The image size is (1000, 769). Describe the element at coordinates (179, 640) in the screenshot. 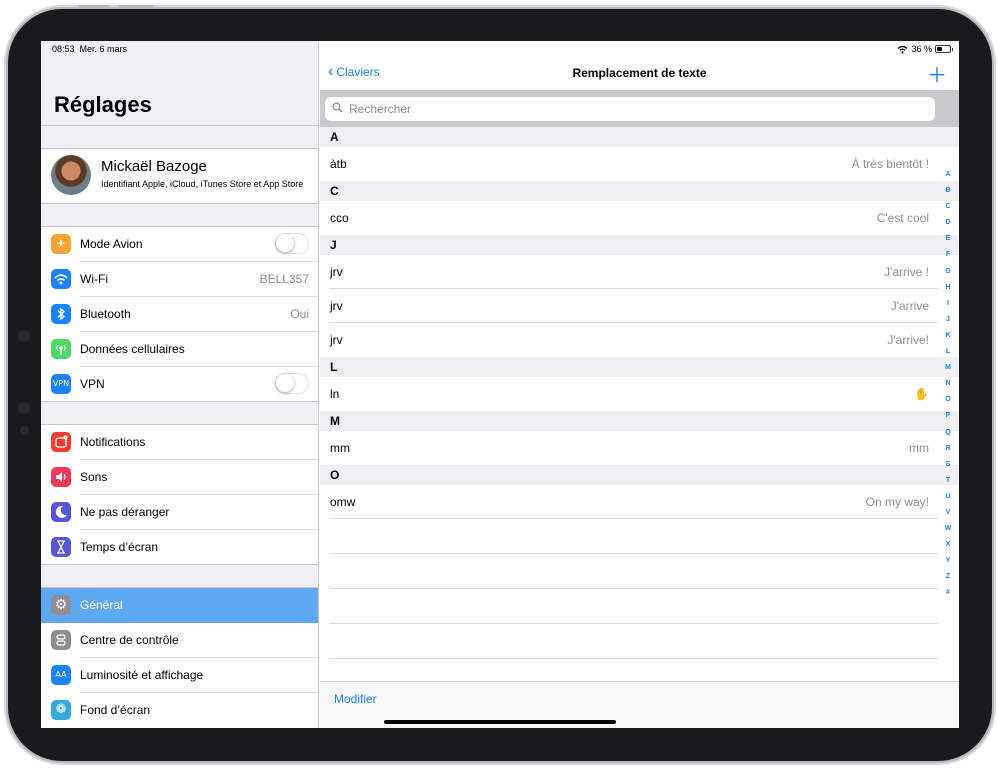

I see `sidebar-item-control-center: Centre de contrôle` at that location.